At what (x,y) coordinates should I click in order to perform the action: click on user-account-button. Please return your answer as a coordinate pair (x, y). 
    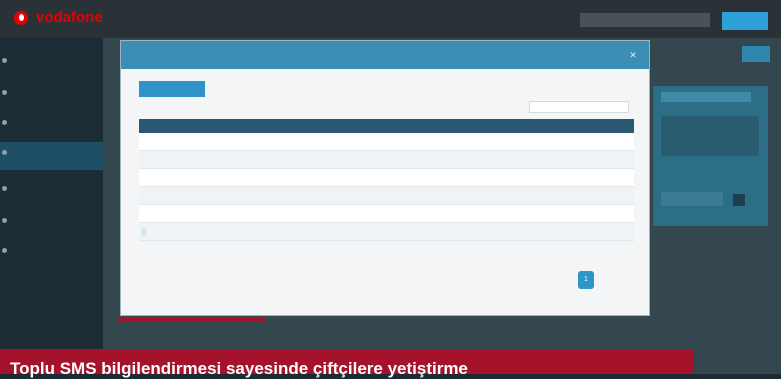
    Looking at the image, I should click on (645, 20).